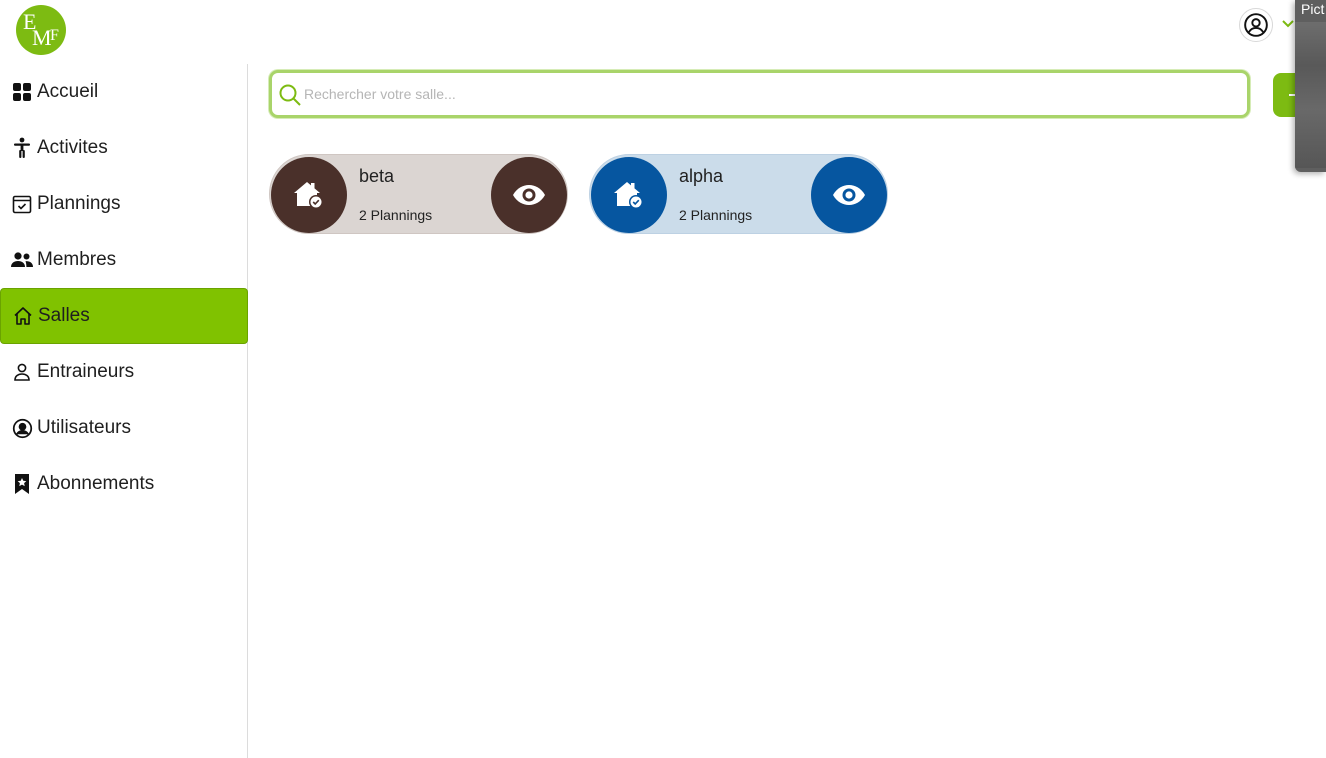 This screenshot has height=758, width=1326. Describe the element at coordinates (377, 176) in the screenshot. I see `room-name: beta` at that location.